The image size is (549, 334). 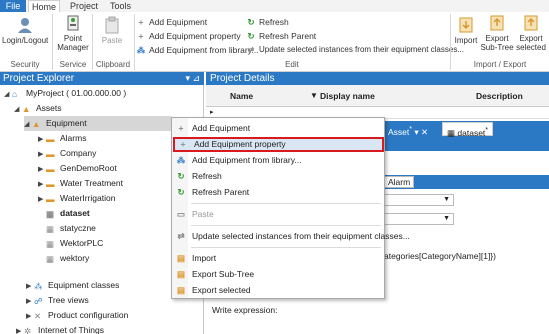 What do you see at coordinates (44, 6) in the screenshot?
I see `tab-home: Home` at bounding box center [44, 6].